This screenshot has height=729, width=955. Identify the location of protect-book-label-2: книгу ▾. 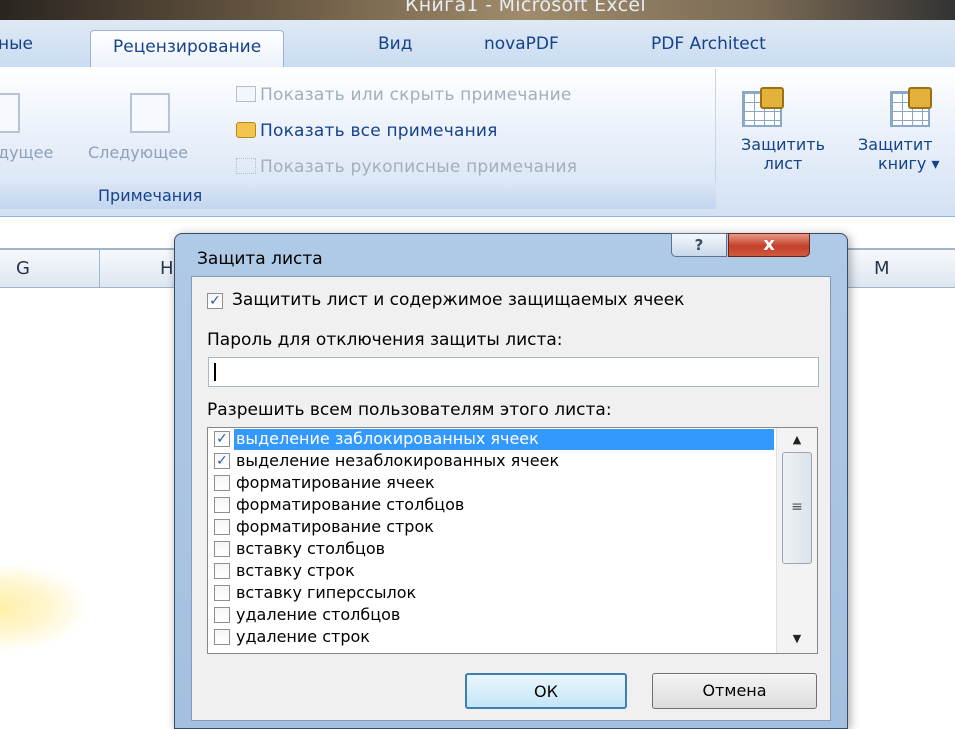
(909, 163).